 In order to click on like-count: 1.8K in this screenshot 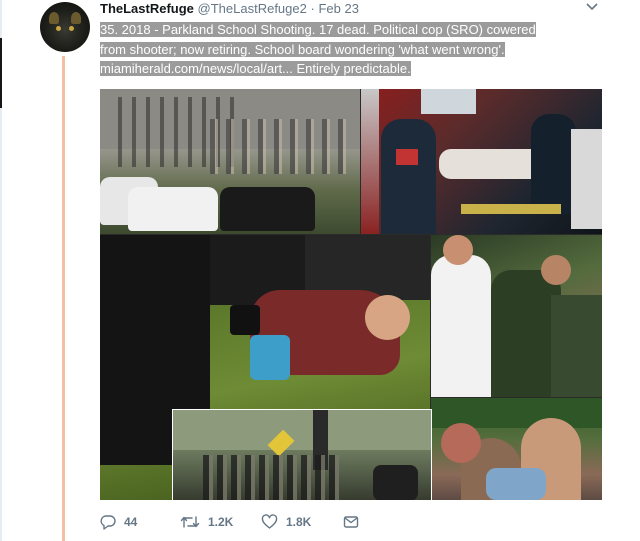, I will do `click(299, 522)`.